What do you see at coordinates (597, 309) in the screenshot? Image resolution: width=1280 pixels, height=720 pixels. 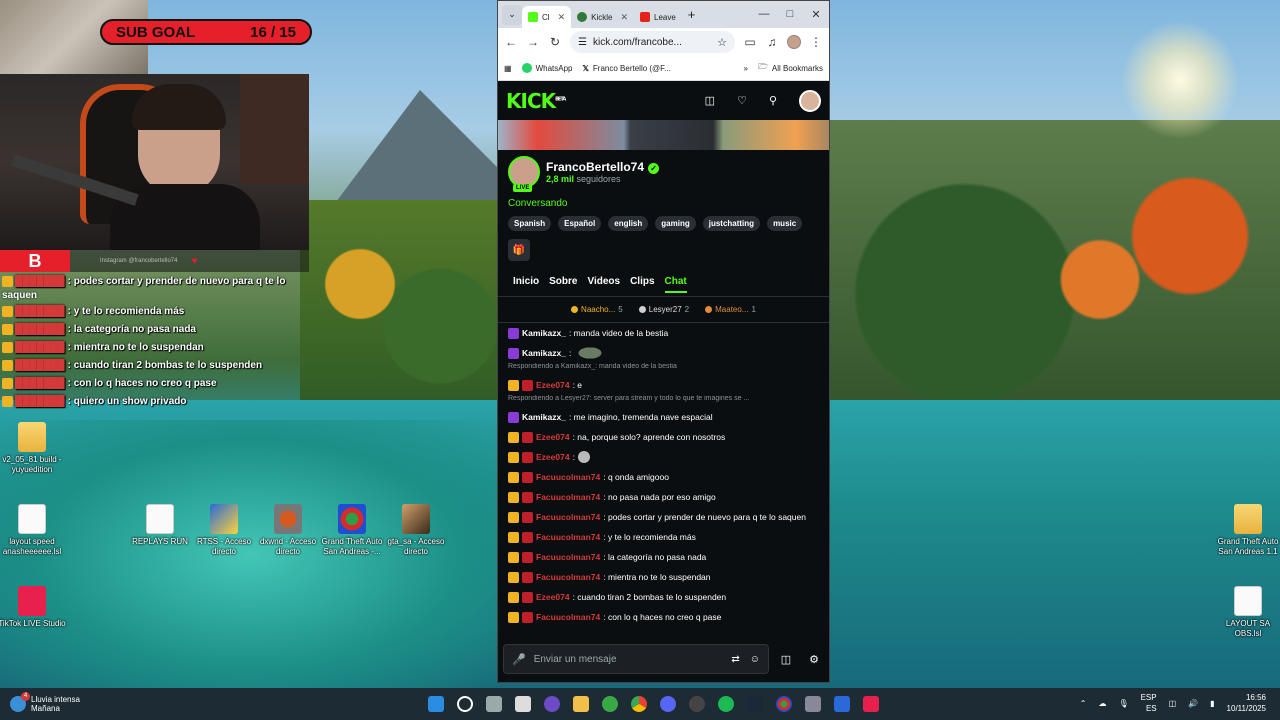 I see `top-gifter: Naacho... 5` at bounding box center [597, 309].